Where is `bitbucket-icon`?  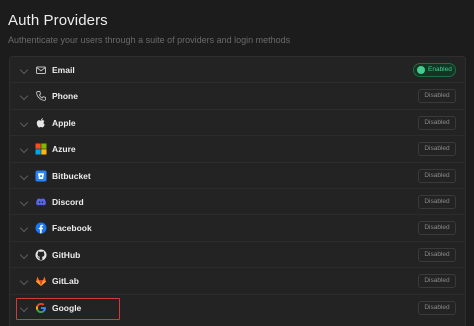
bitbucket-icon is located at coordinates (41, 176).